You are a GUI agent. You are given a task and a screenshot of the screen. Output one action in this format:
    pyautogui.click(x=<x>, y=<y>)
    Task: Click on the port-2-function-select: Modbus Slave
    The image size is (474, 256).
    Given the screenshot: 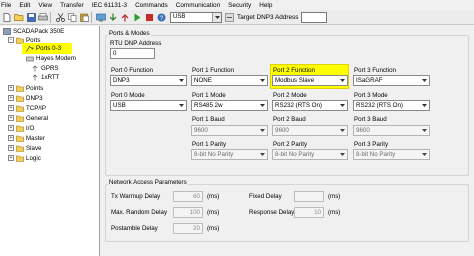 What is the action you would take?
    pyautogui.click(x=310, y=80)
    